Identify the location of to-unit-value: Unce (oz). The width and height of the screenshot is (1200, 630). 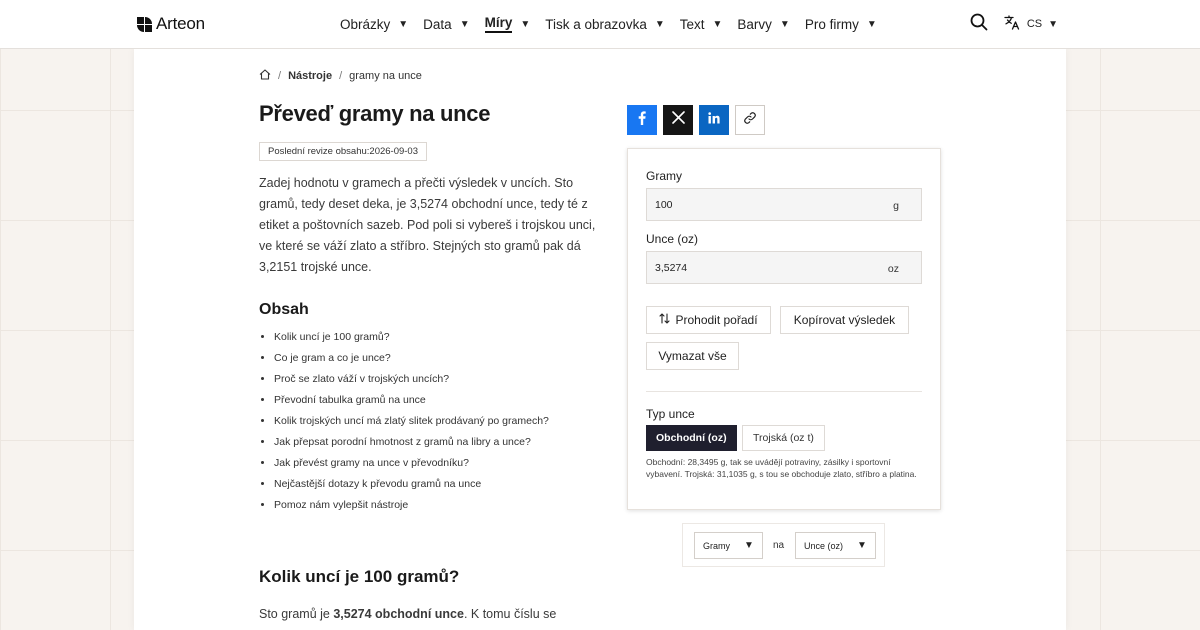
(824, 545).